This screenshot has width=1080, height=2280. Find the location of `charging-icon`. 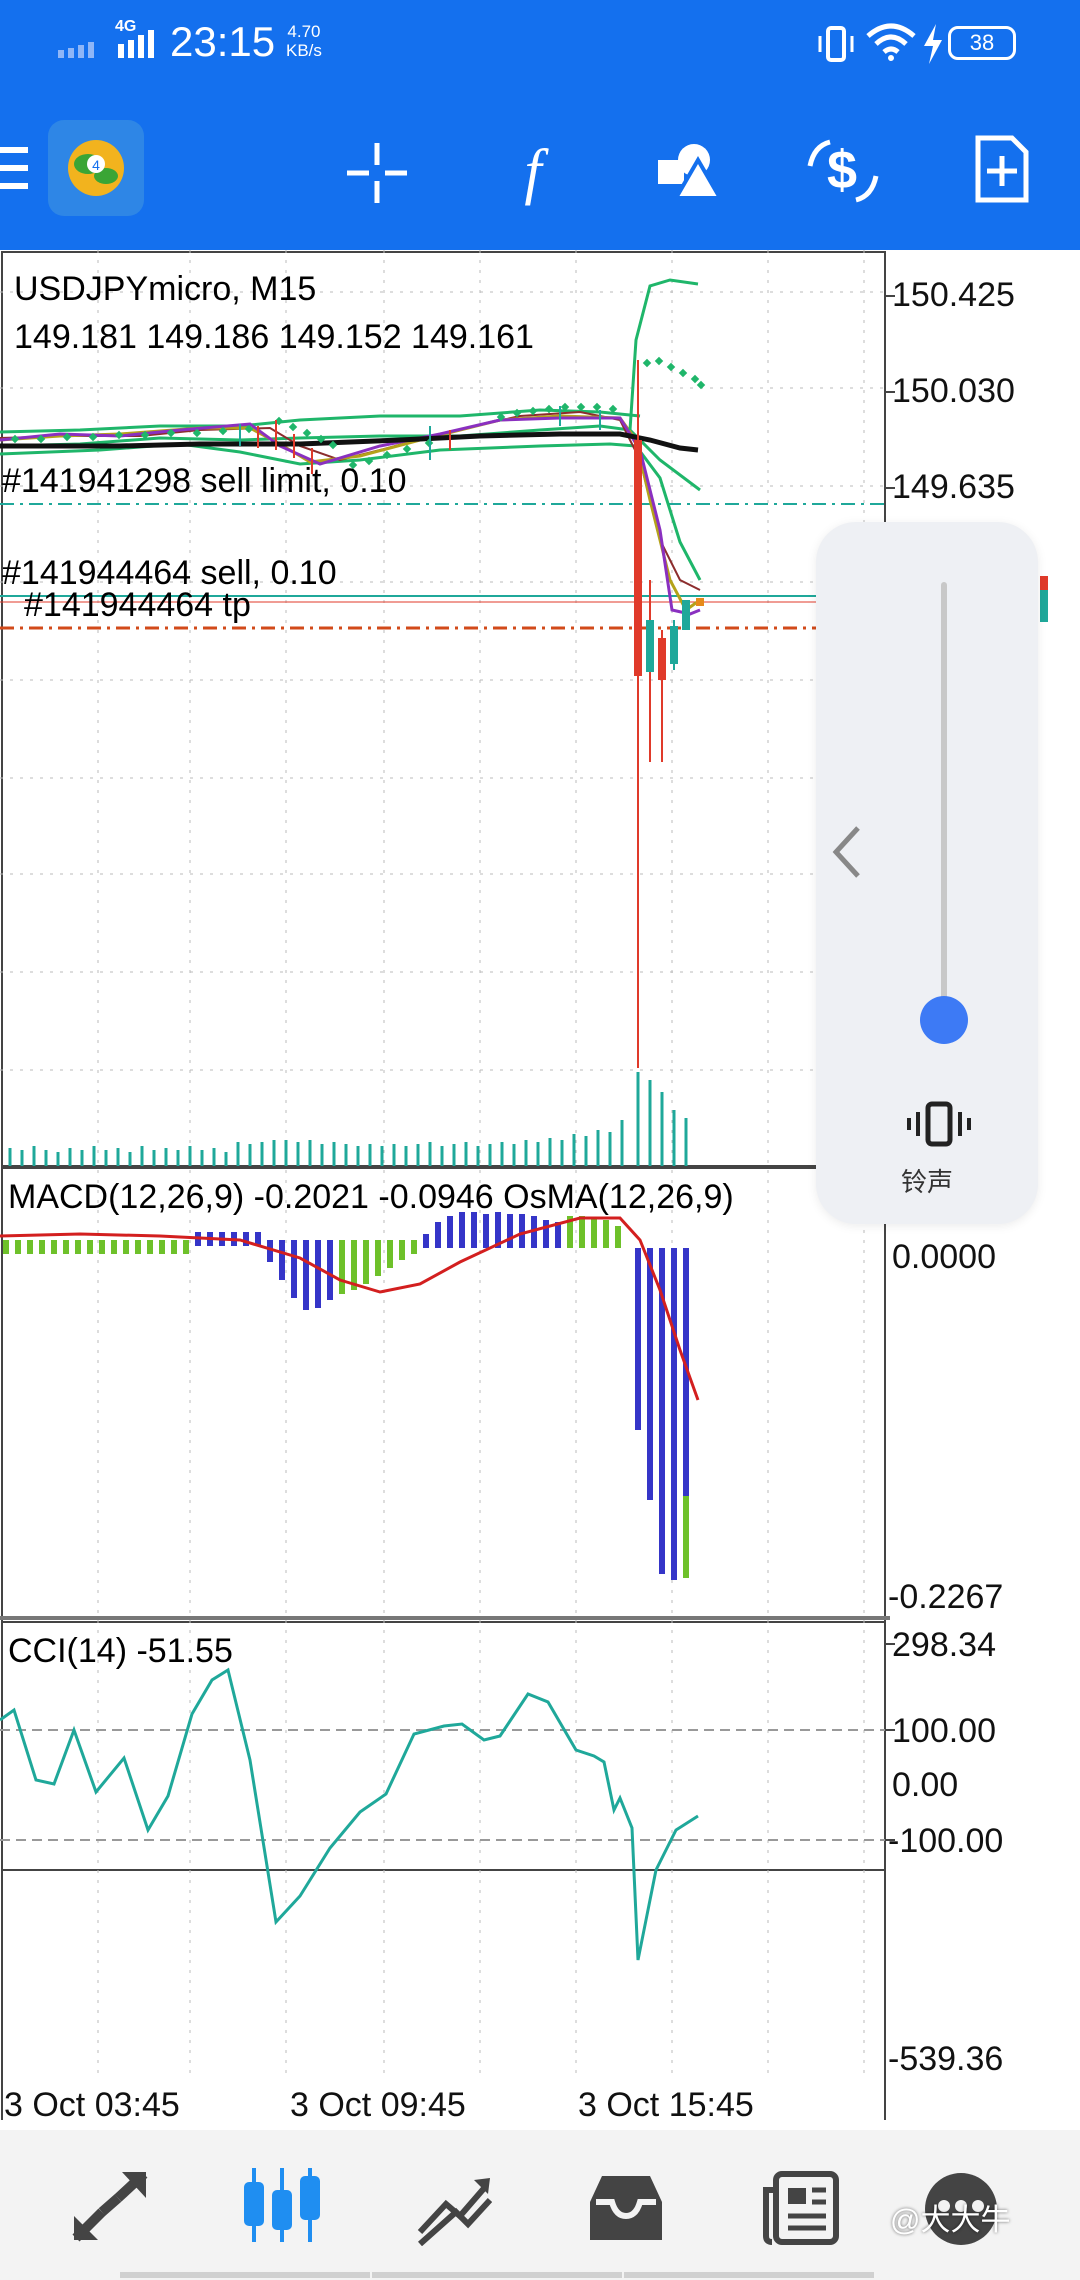

charging-icon is located at coordinates (933, 44).